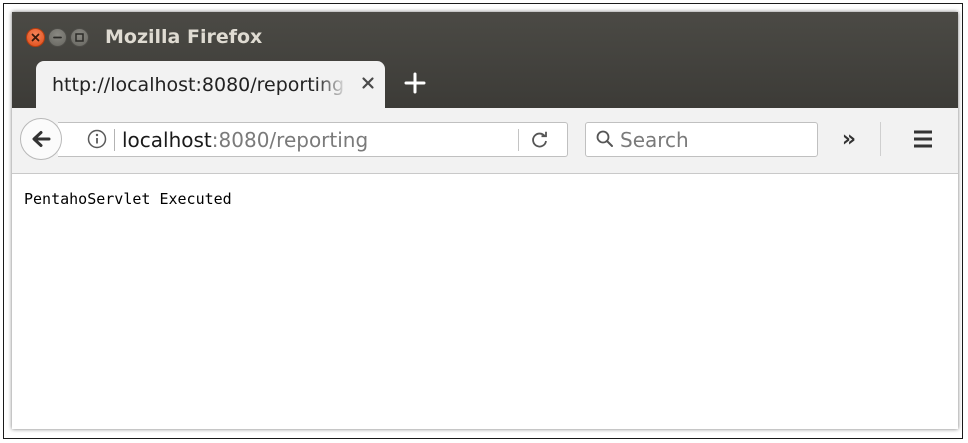 This screenshot has height=443, width=968. Describe the element at coordinates (97, 139) in the screenshot. I see `info-icon` at that location.